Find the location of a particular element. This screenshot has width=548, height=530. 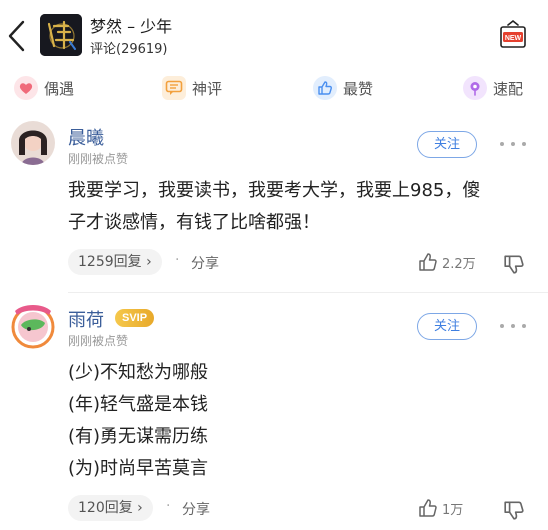

reply-count-button: 120回复 › is located at coordinates (110, 508).